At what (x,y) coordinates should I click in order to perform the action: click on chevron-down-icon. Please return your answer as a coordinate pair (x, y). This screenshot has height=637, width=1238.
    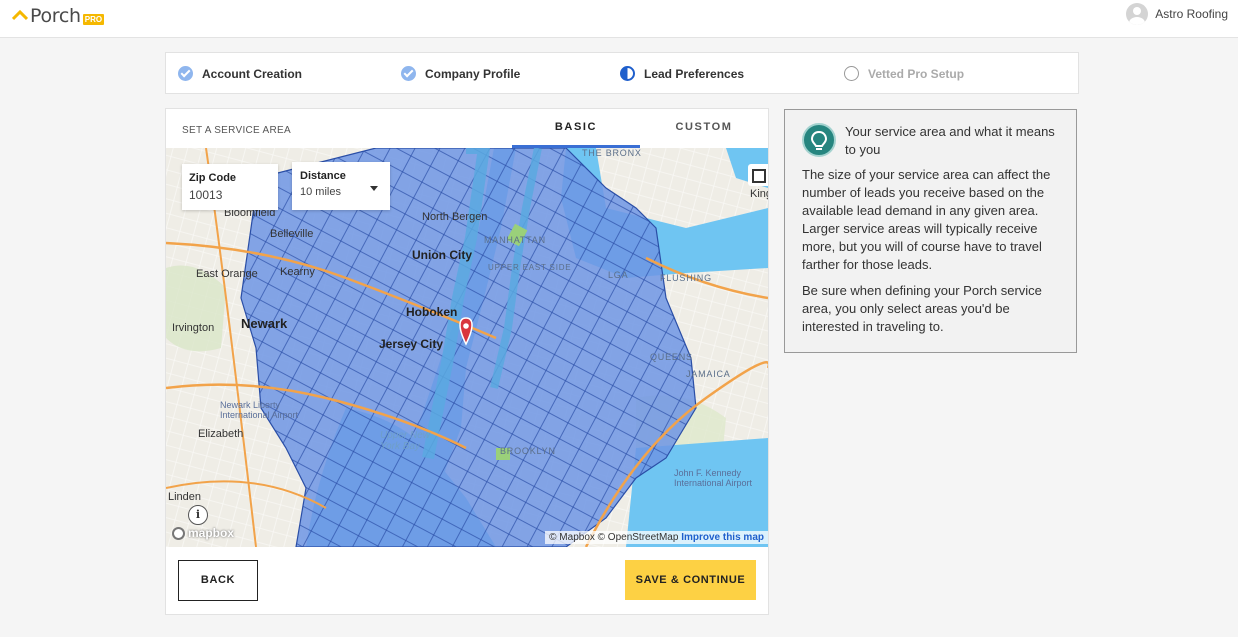
    Looking at the image, I should click on (374, 188).